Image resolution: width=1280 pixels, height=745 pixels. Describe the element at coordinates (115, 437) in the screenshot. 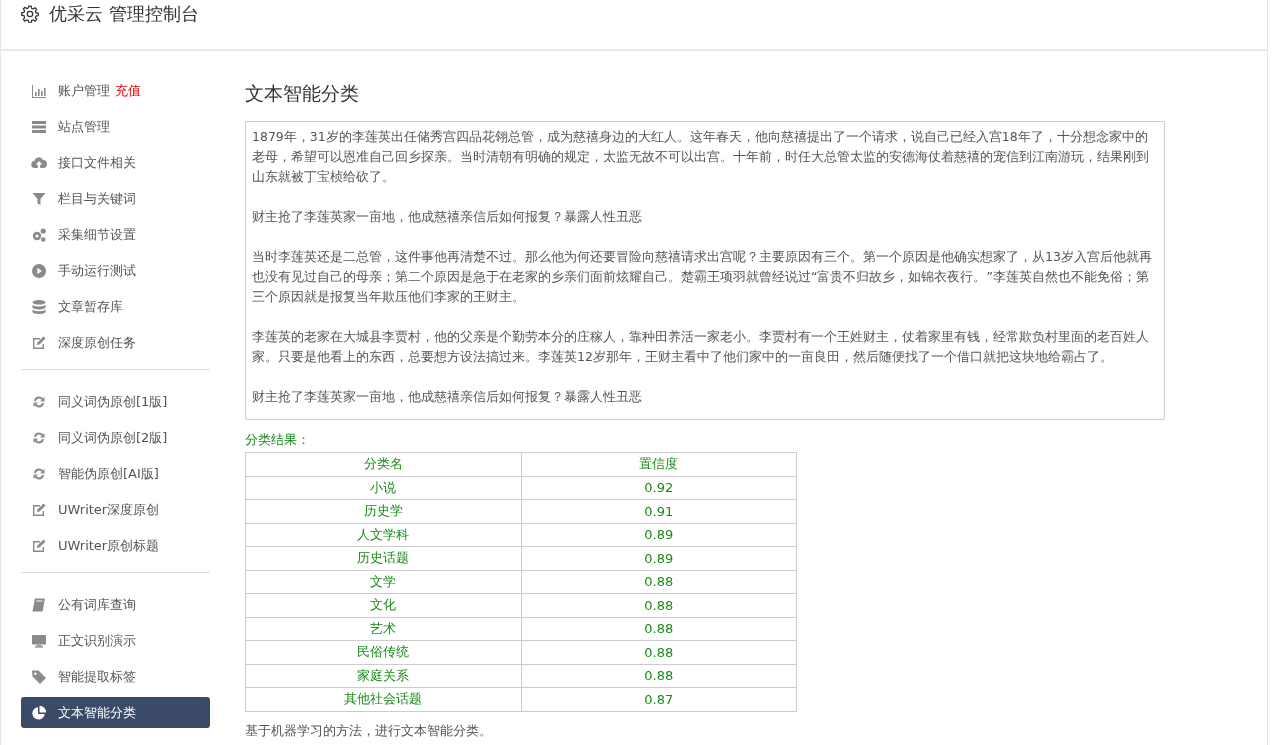

I see `sidebar-item: 同义词伪原创[2版]` at that location.